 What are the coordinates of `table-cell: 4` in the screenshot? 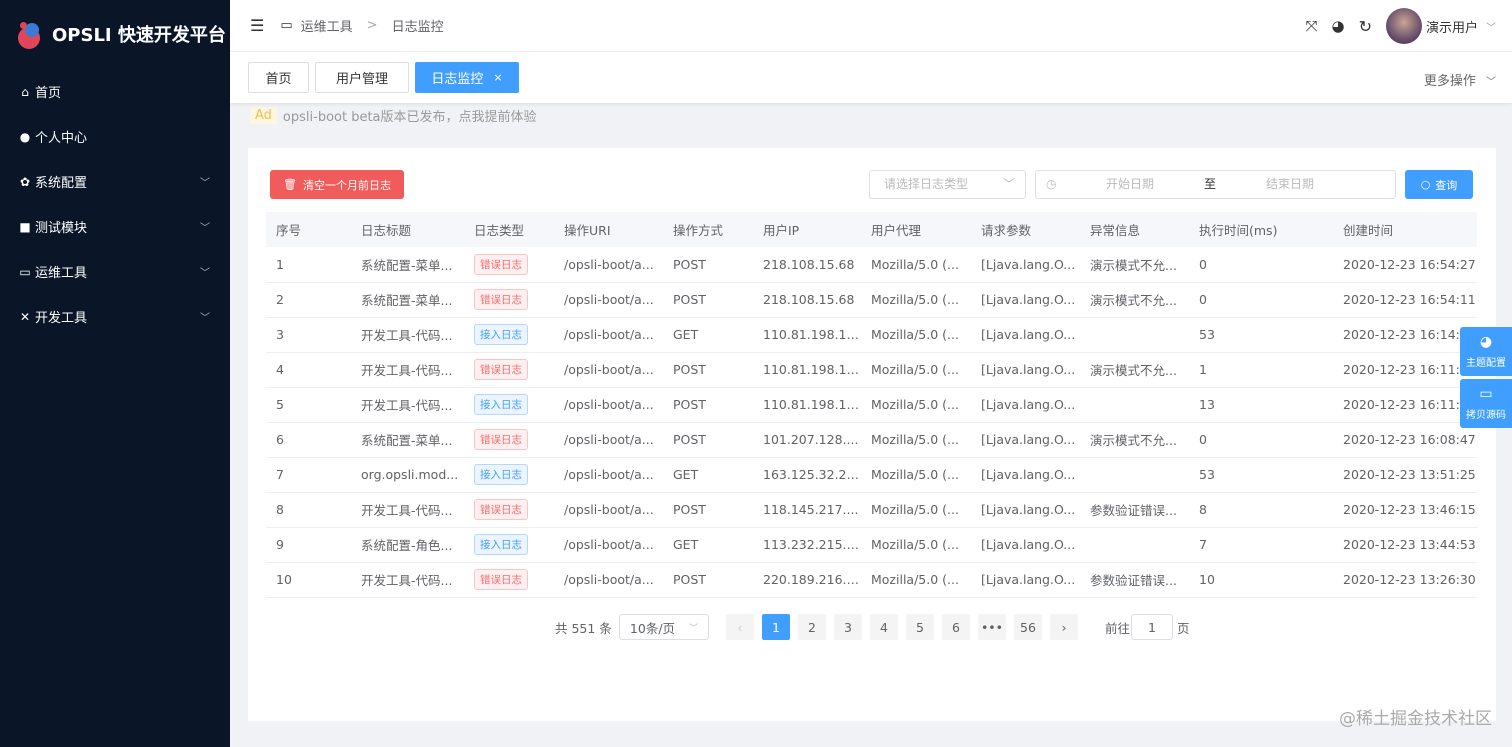 It's located at (308, 370).